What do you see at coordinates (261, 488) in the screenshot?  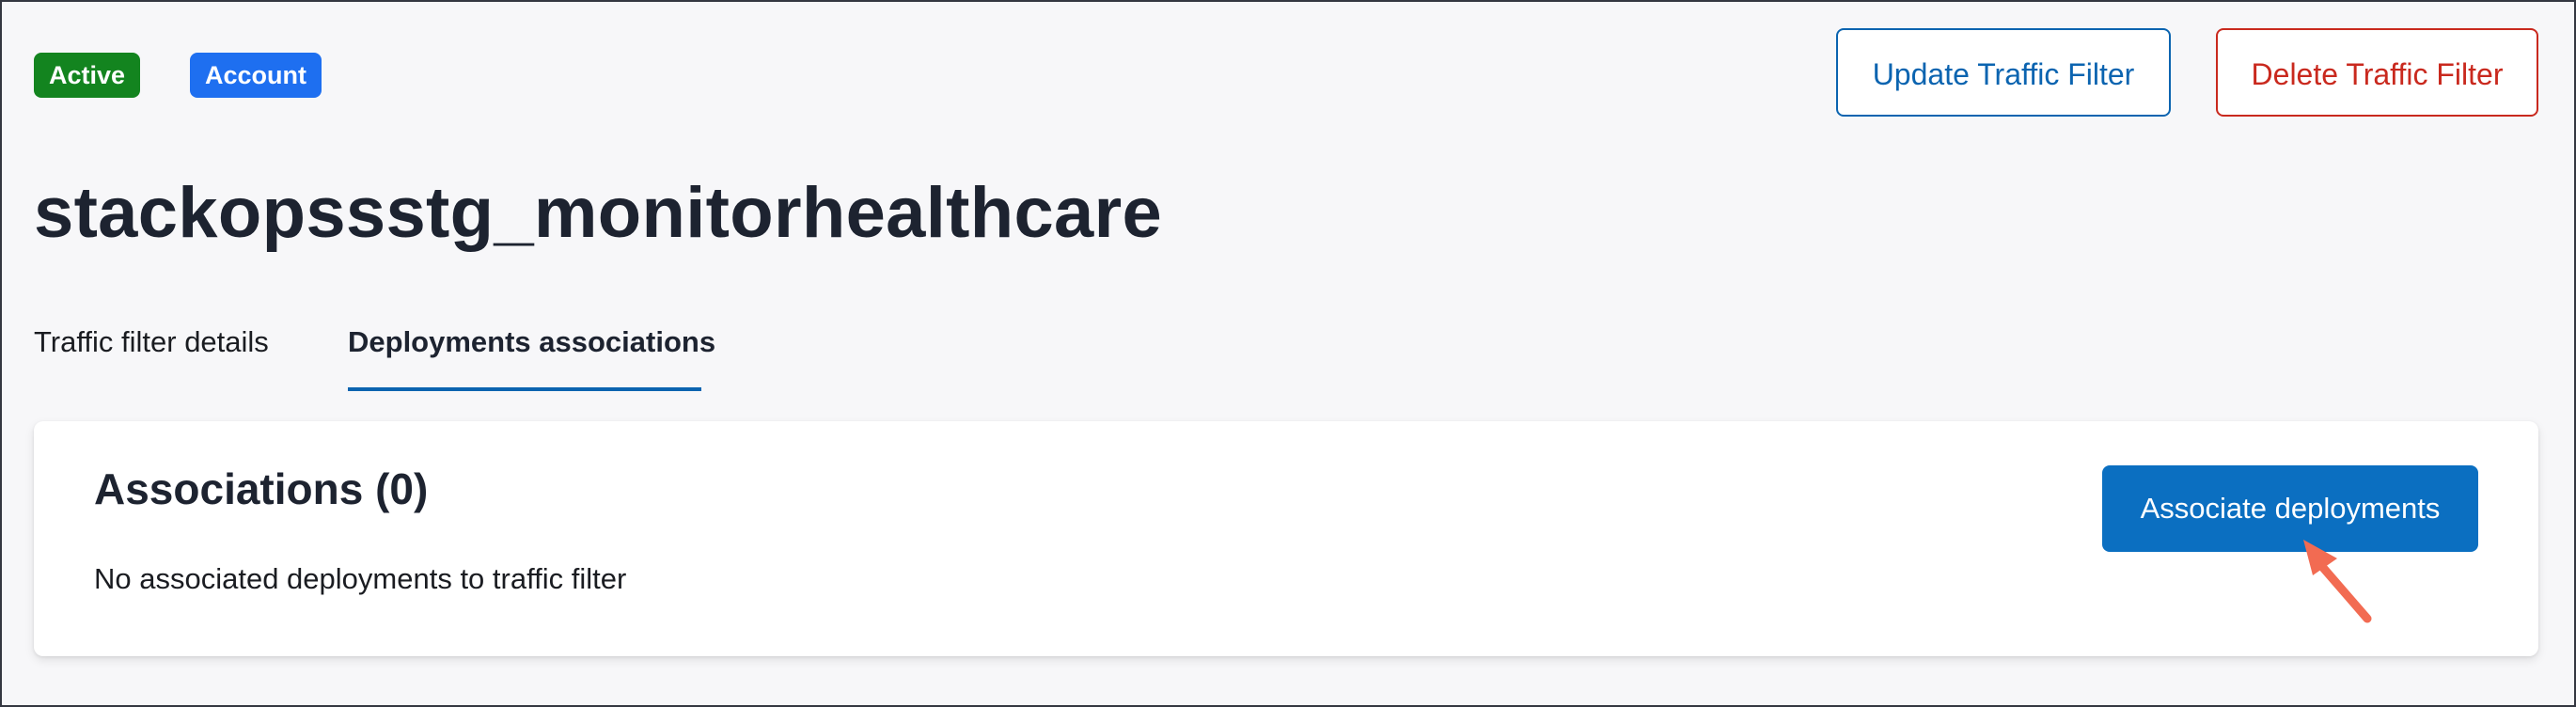 I see `associations-heading: Associations (0)` at bounding box center [261, 488].